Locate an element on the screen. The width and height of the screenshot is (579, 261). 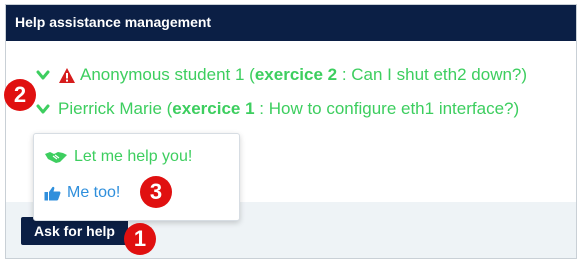
student-name: Anonymous student 1 is located at coordinates (162, 74).